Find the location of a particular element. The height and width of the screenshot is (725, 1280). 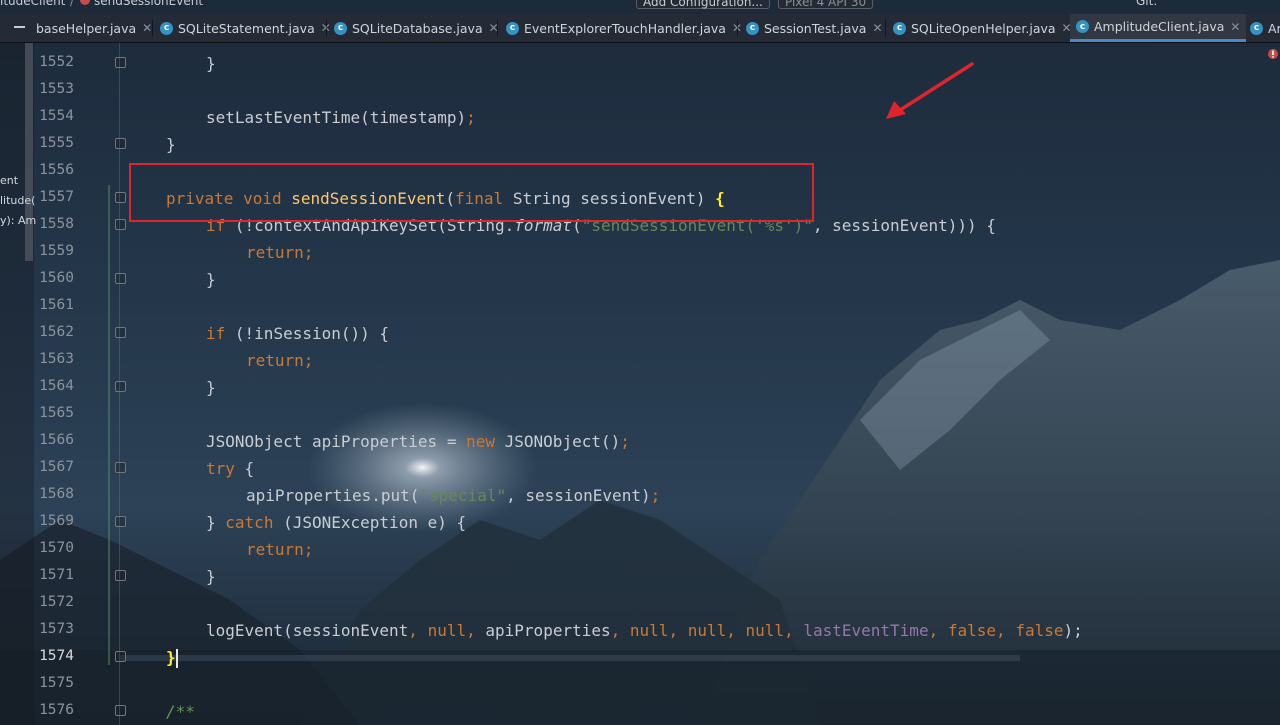

code-line-1555: } is located at coordinates (171, 144).